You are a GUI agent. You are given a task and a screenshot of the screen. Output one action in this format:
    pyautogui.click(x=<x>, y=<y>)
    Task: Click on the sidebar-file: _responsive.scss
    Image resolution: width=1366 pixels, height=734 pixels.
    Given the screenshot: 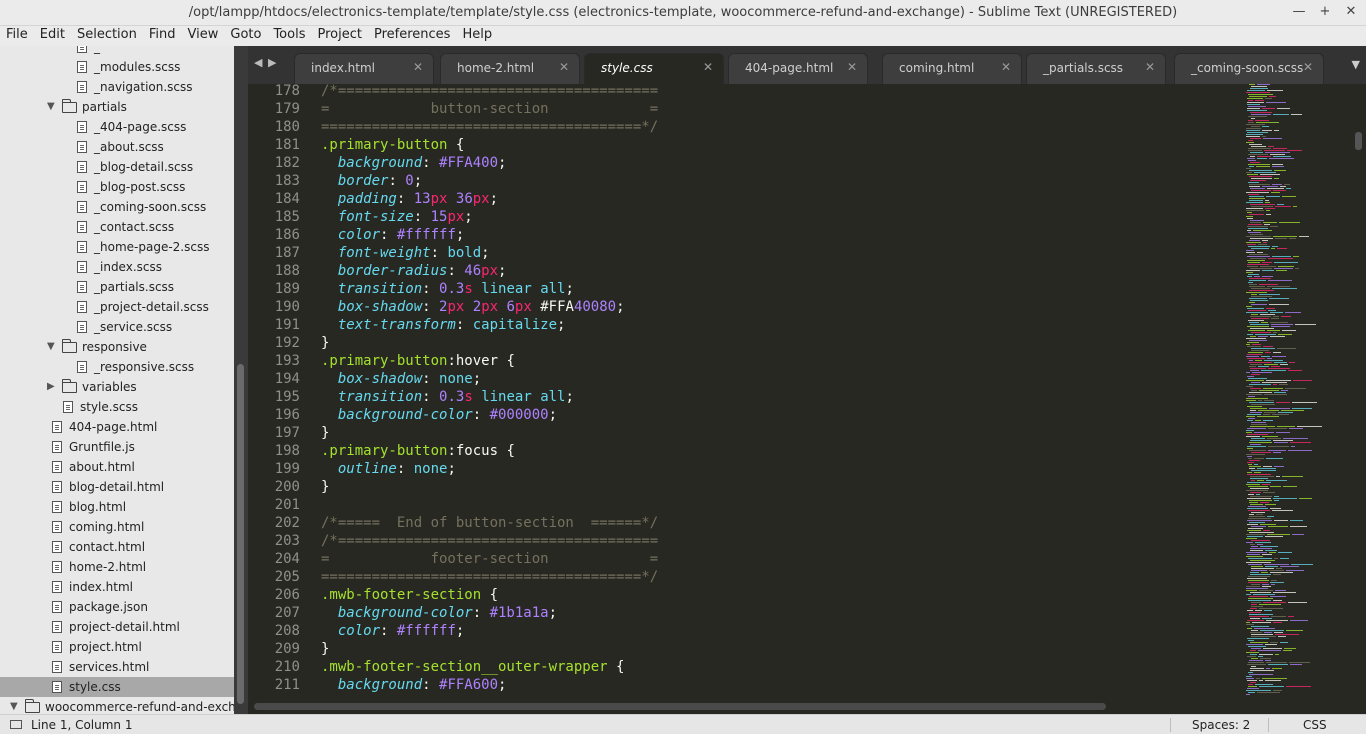 What is the action you would take?
    pyautogui.click(x=117, y=367)
    